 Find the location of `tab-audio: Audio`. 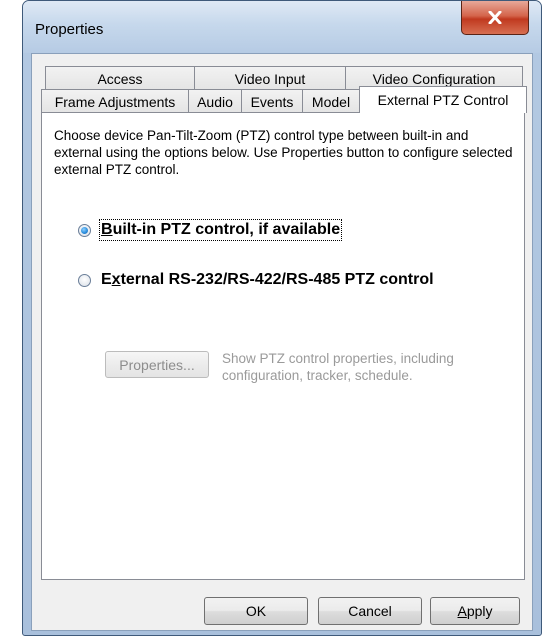

tab-audio: Audio is located at coordinates (215, 101).